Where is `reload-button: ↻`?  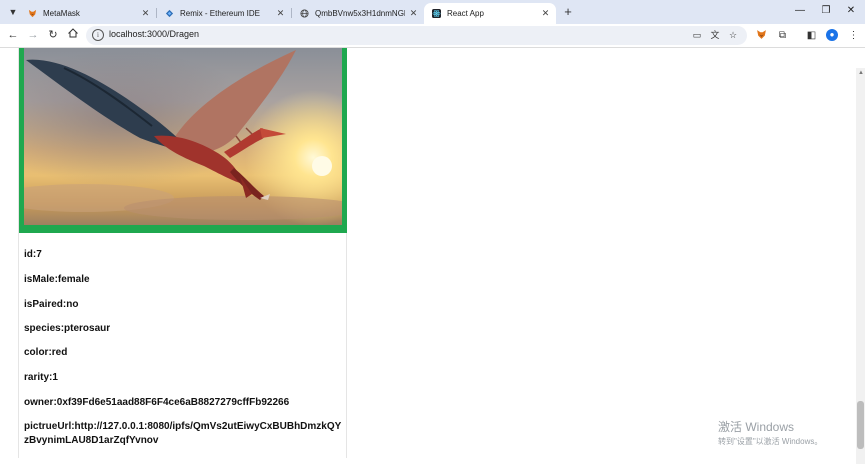 reload-button: ↻ is located at coordinates (53, 35).